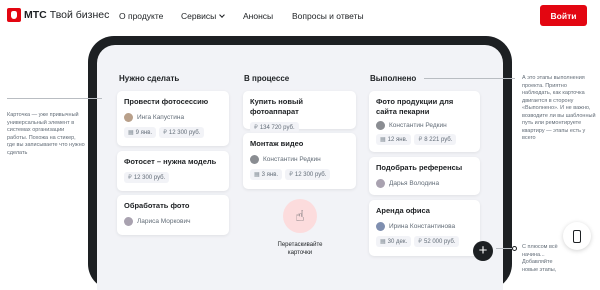 The image size is (600, 290). What do you see at coordinates (166, 101) in the screenshot?
I see `card-title: Провести фотосессию` at bounding box center [166, 101].